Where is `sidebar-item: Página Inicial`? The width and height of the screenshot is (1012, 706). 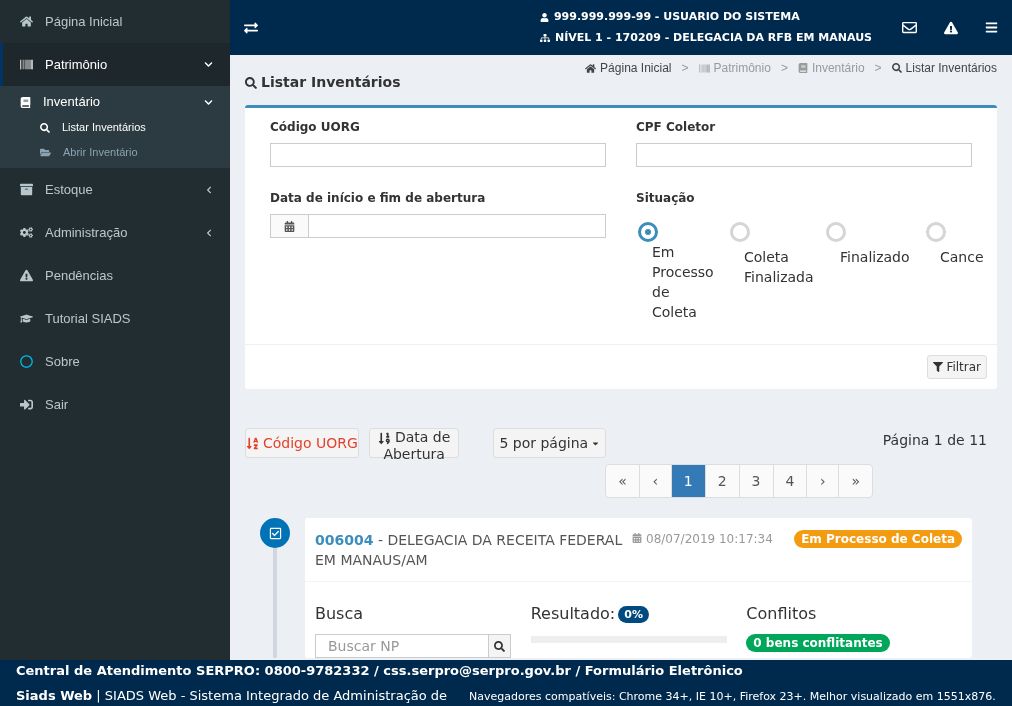 sidebar-item: Página Inicial is located at coordinates (115, 21).